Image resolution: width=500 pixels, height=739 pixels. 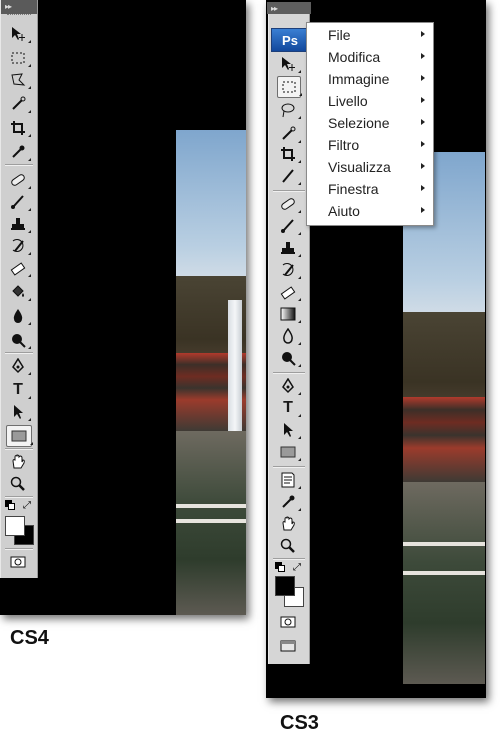 I want to click on notes-icon, so click(x=289, y=480).